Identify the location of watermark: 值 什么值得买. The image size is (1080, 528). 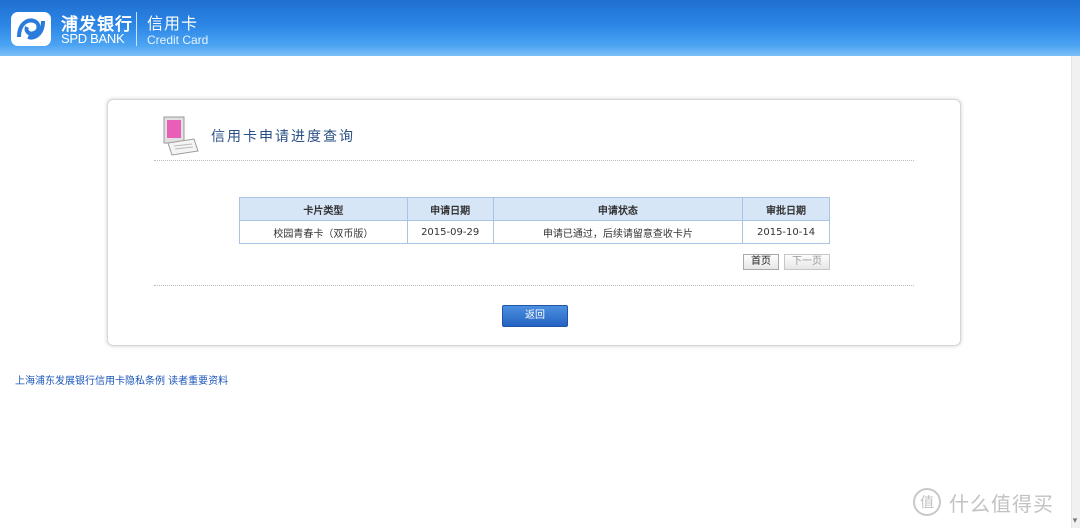
(983, 502).